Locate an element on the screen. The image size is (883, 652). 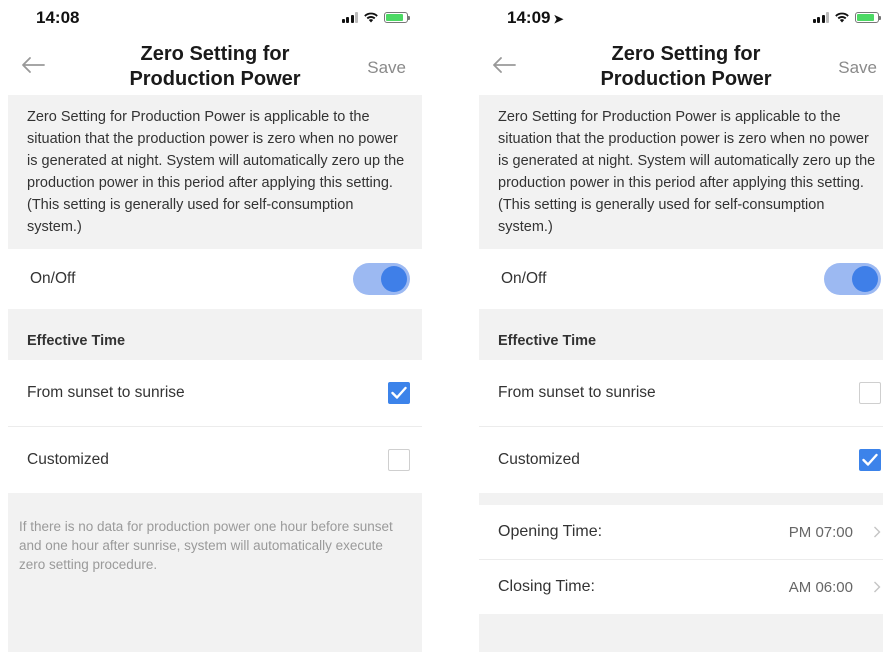
status-bar: 14:08 is located at coordinates (215, 18).